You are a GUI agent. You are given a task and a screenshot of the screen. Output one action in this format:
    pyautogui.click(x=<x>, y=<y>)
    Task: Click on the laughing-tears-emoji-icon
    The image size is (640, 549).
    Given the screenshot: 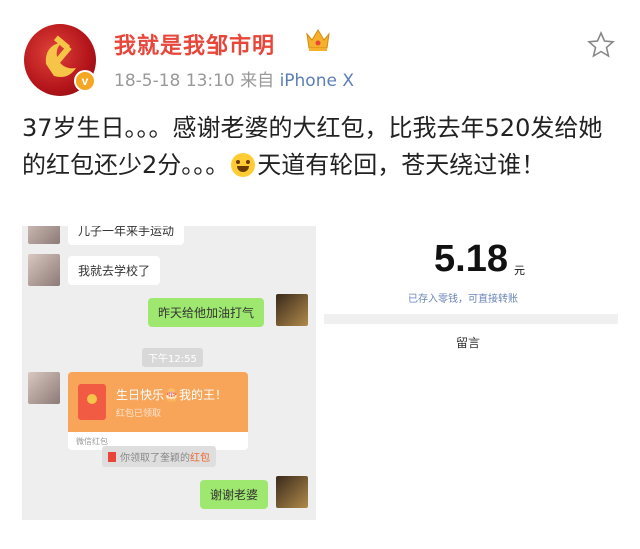 What is the action you would take?
    pyautogui.click(x=243, y=165)
    